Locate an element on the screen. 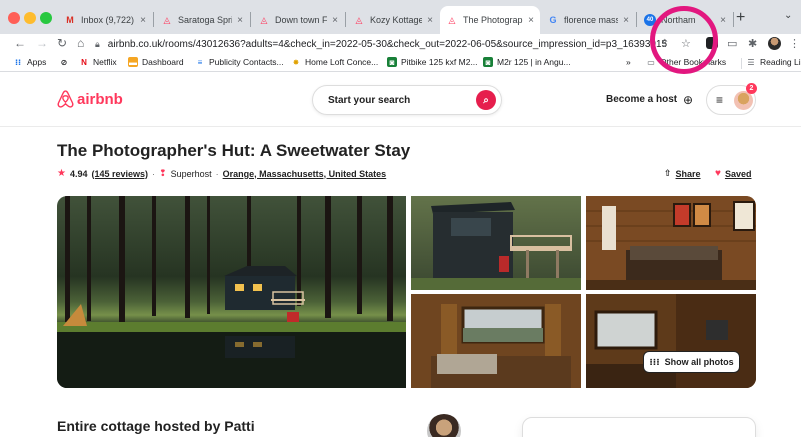 This screenshot has width=801, height=437. show-all-photos-button: ⁝⁝⁝ Show all photos is located at coordinates (691, 362).